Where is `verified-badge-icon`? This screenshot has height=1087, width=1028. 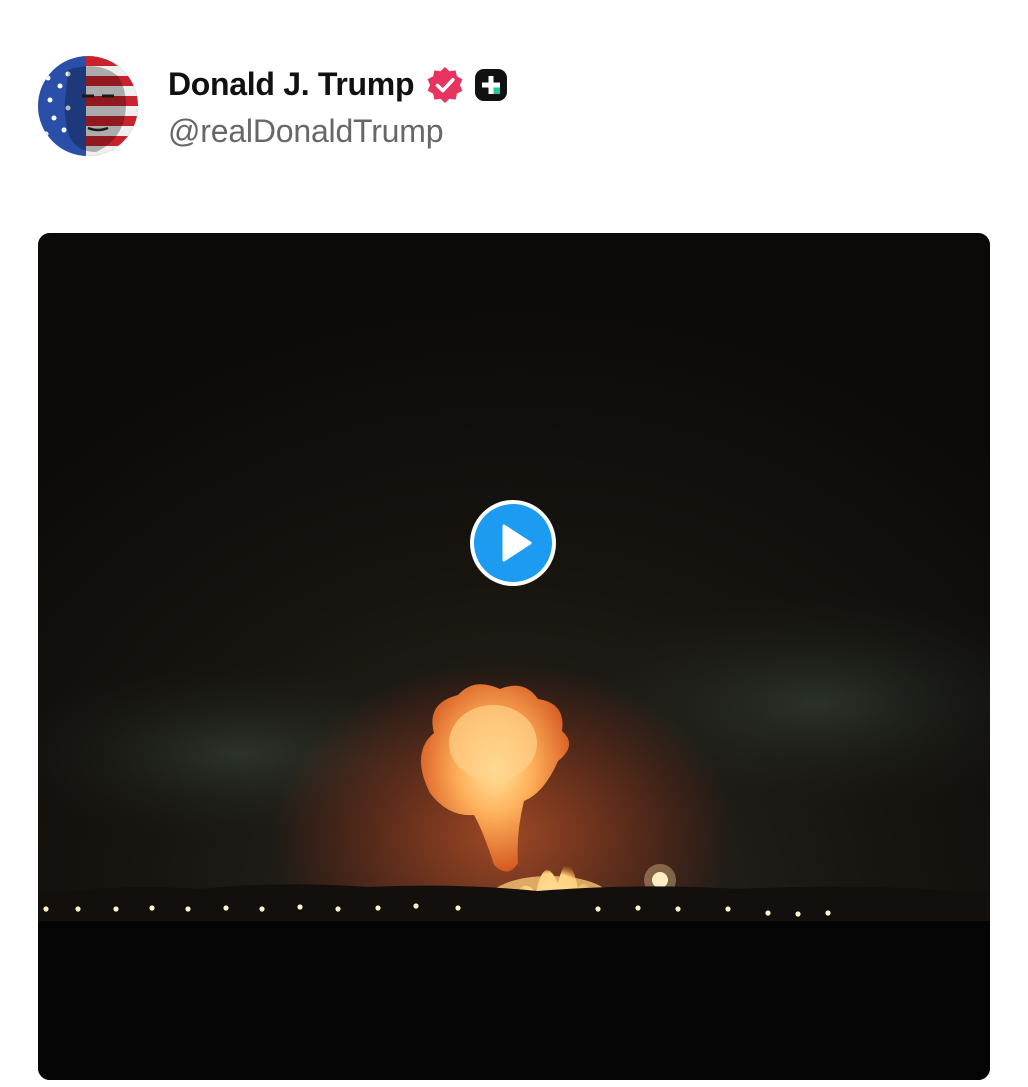
verified-badge-icon is located at coordinates (445, 85).